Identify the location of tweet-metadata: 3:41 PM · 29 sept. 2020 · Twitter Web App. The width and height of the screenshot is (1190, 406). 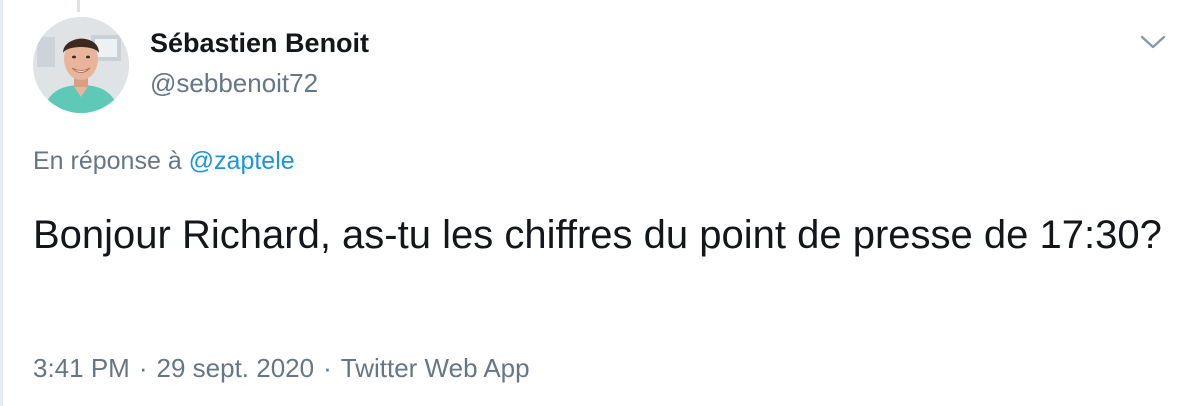
(281, 368).